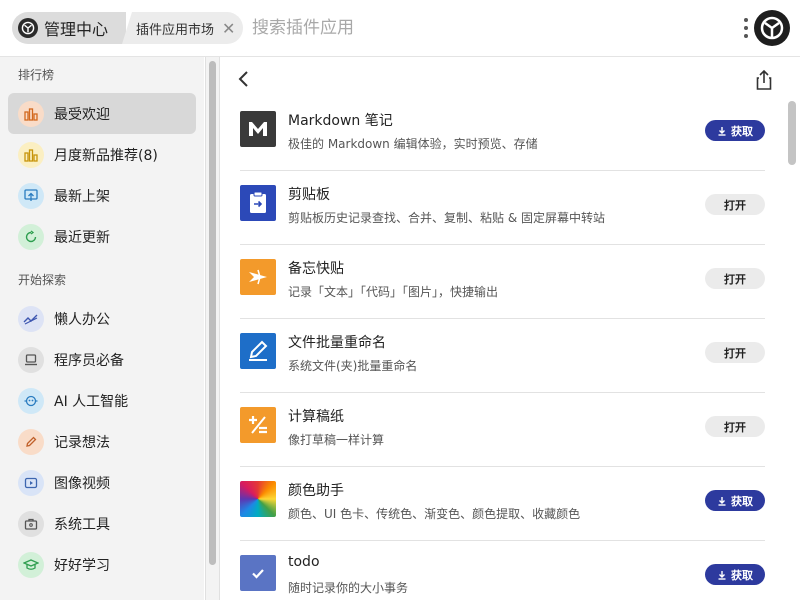 This screenshot has height=615, width=800. Describe the element at coordinates (304, 562) in the screenshot. I see `plugin-name: todo` at that location.